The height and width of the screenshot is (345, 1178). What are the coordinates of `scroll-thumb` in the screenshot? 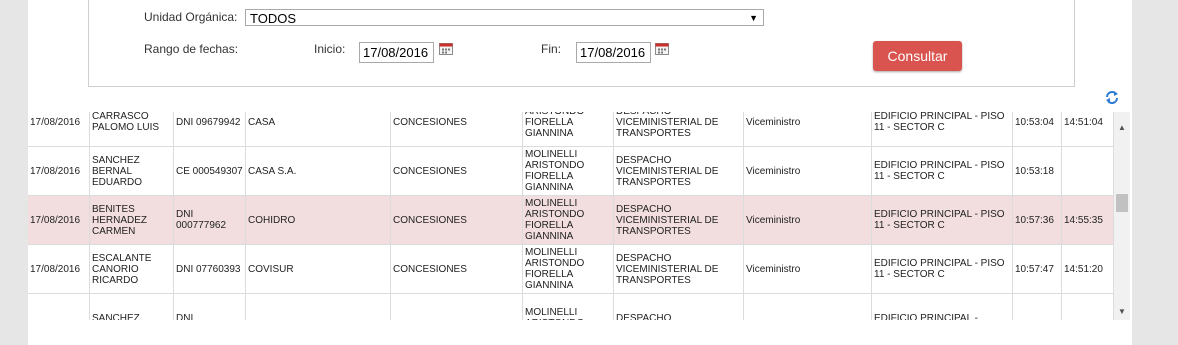 It's located at (1122, 203).